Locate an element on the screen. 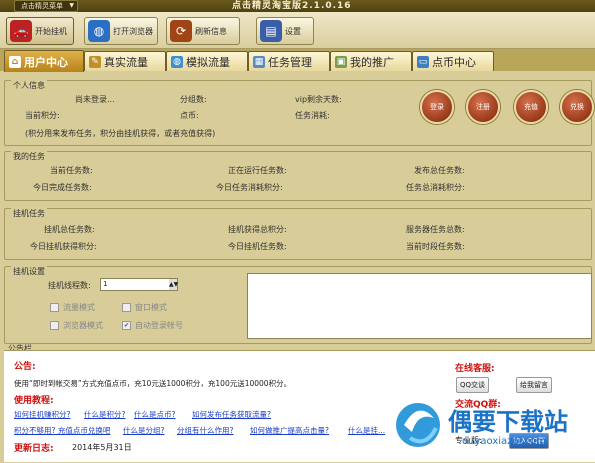  tutorial-link: 如何做推广提高点击量? is located at coordinates (289, 430).